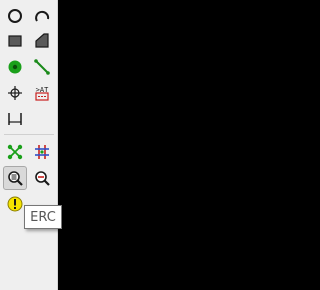 The height and width of the screenshot is (290, 320). I want to click on rectangle-icon, so click(15, 41).